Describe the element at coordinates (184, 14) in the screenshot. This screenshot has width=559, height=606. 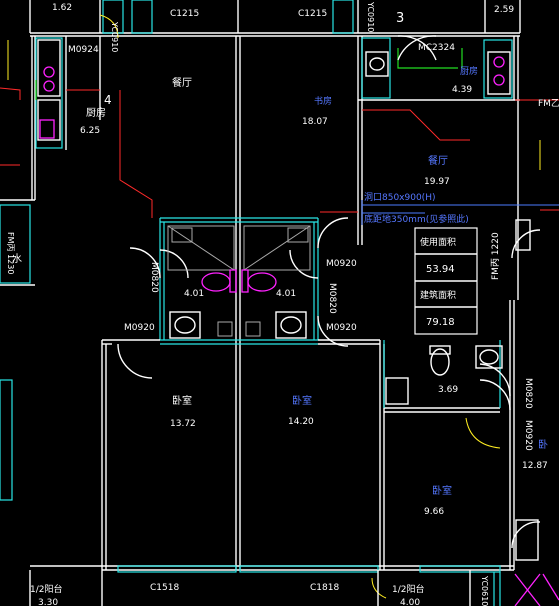
I see `top-window-2: C1215` at that location.